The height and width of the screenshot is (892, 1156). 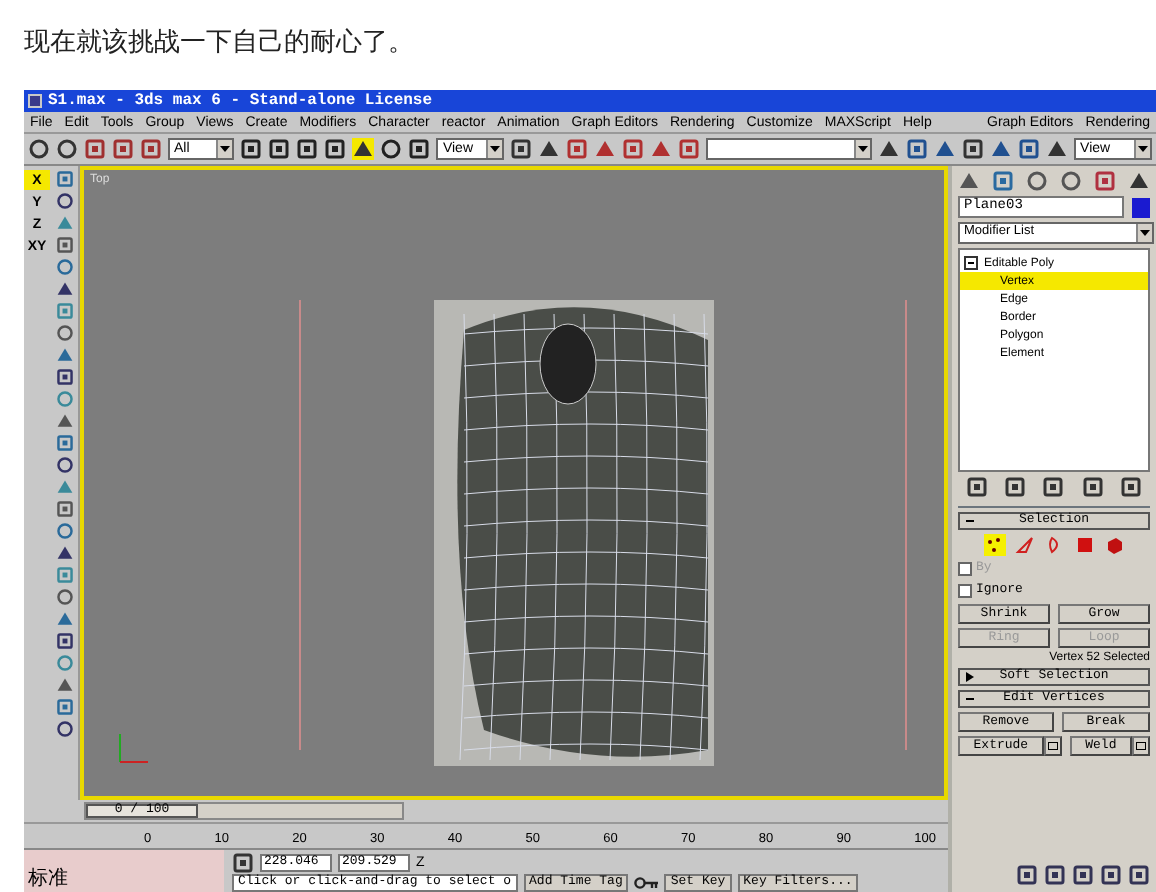 I want to click on axis-gizmo-icon, so click(x=134, y=748).